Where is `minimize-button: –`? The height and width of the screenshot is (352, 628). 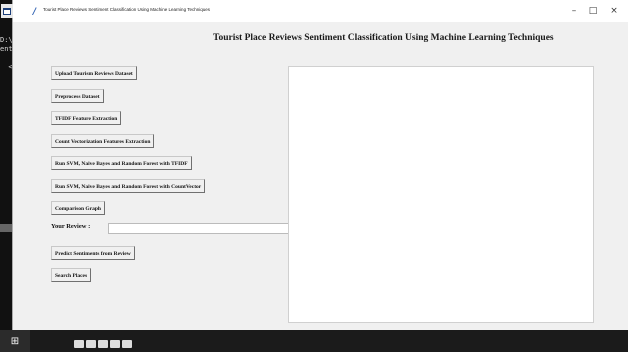
minimize-button: – is located at coordinates (574, 11).